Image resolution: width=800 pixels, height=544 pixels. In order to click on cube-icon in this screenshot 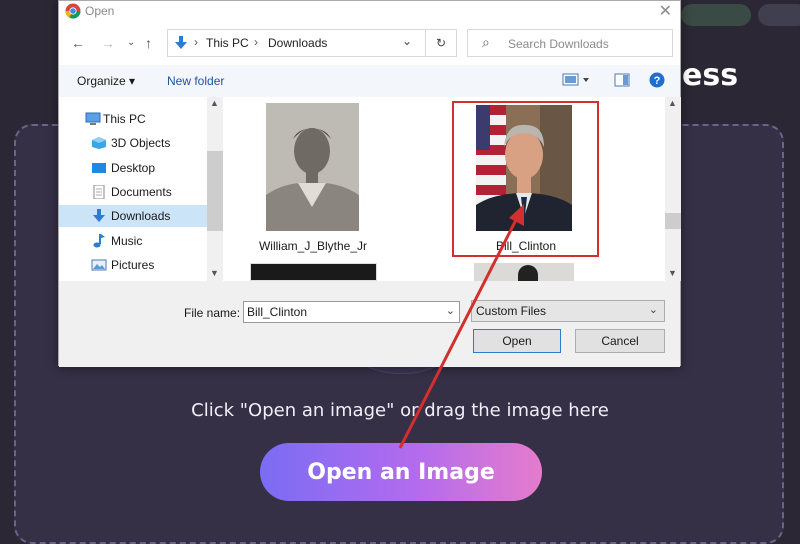, I will do `click(99, 143)`.